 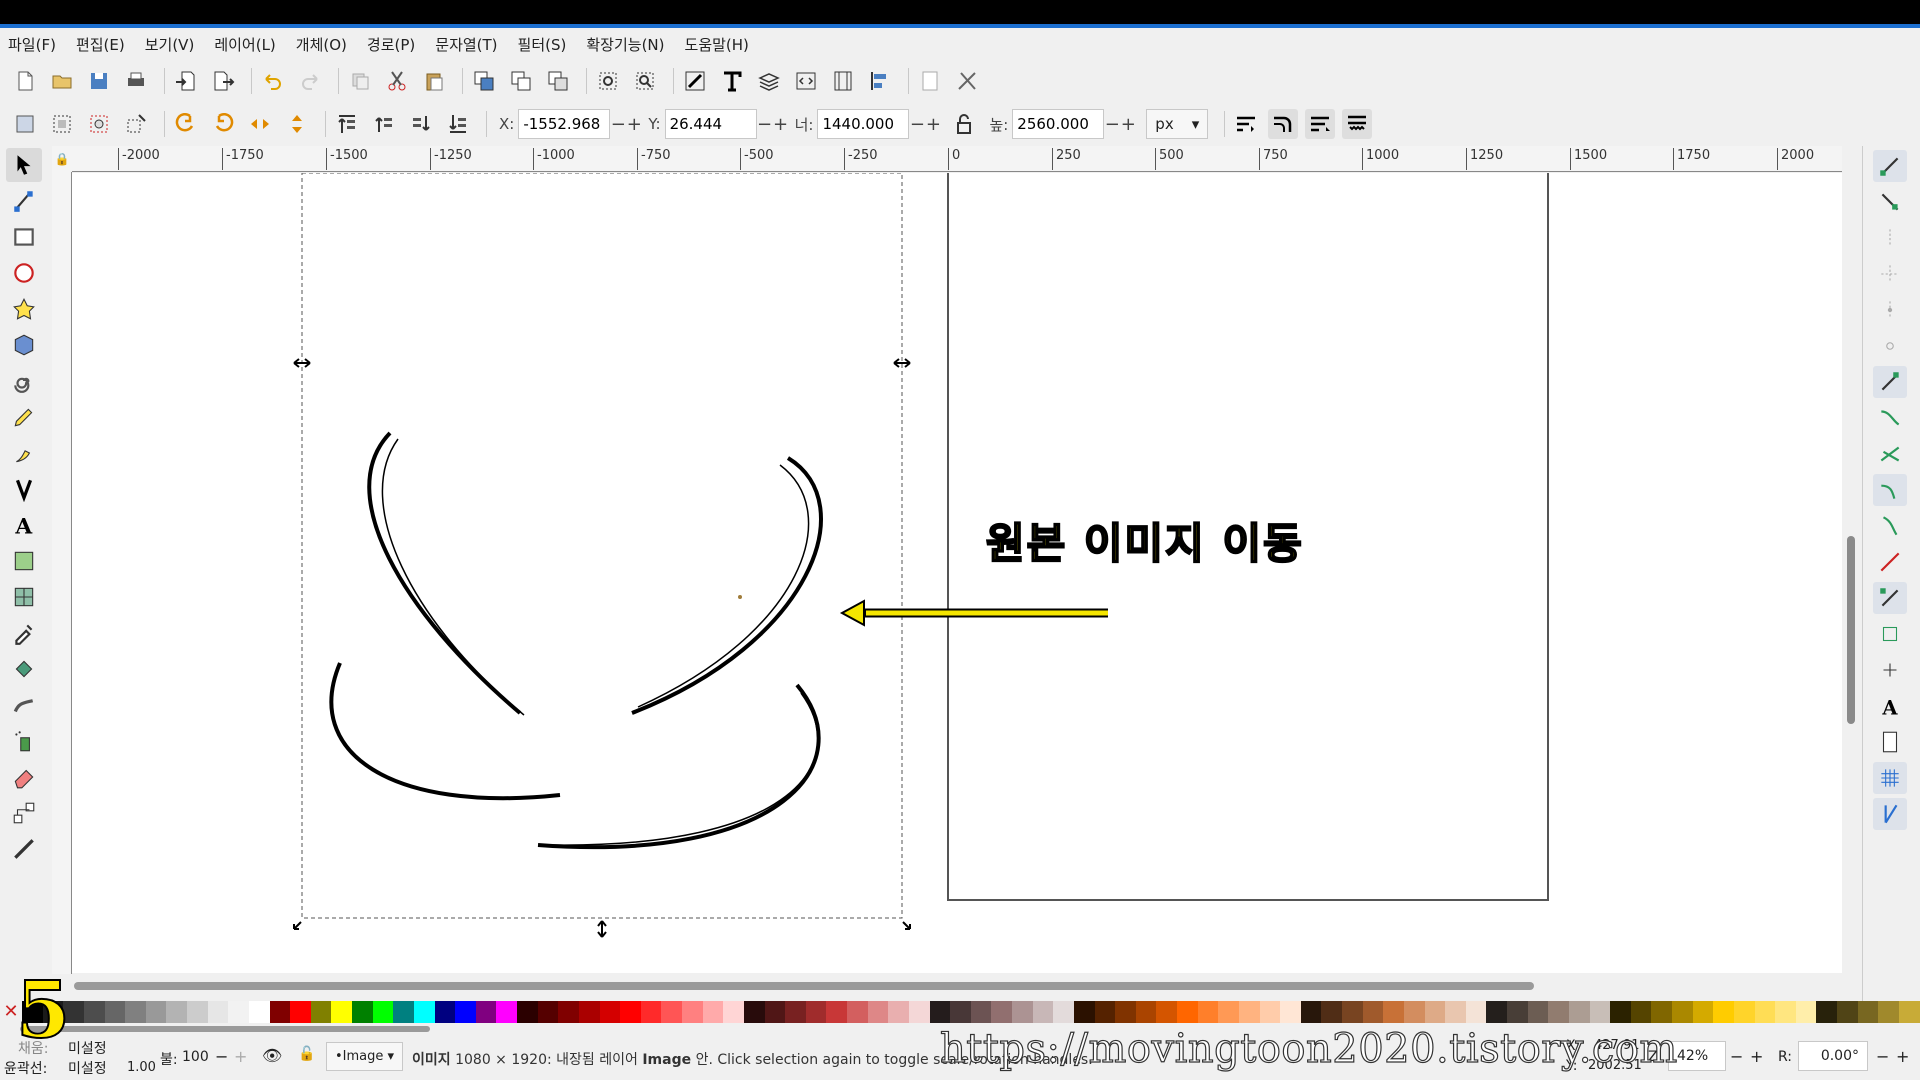 What do you see at coordinates (863, 124) in the screenshot?
I see `width-input` at bounding box center [863, 124].